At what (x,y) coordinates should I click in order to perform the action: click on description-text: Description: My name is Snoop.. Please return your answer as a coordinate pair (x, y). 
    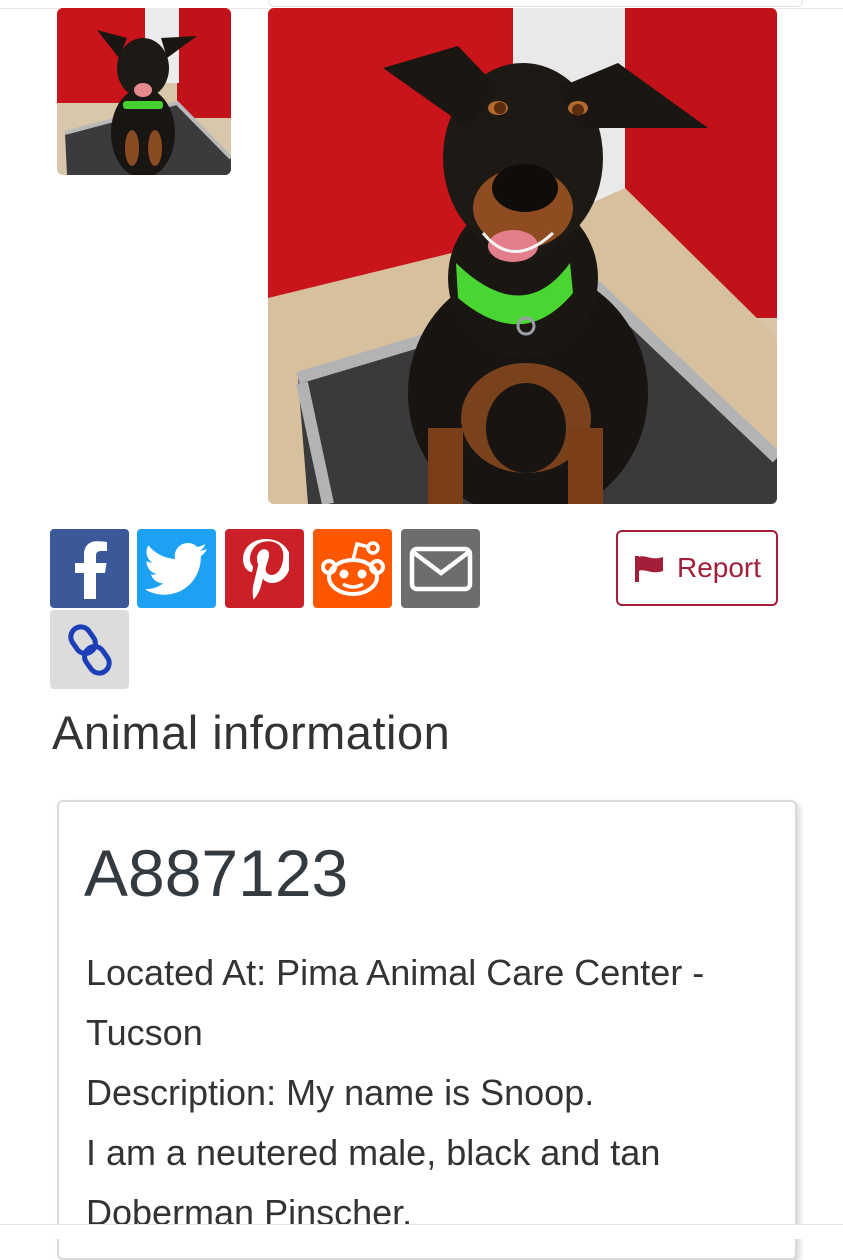
    Looking at the image, I should click on (340, 1092).